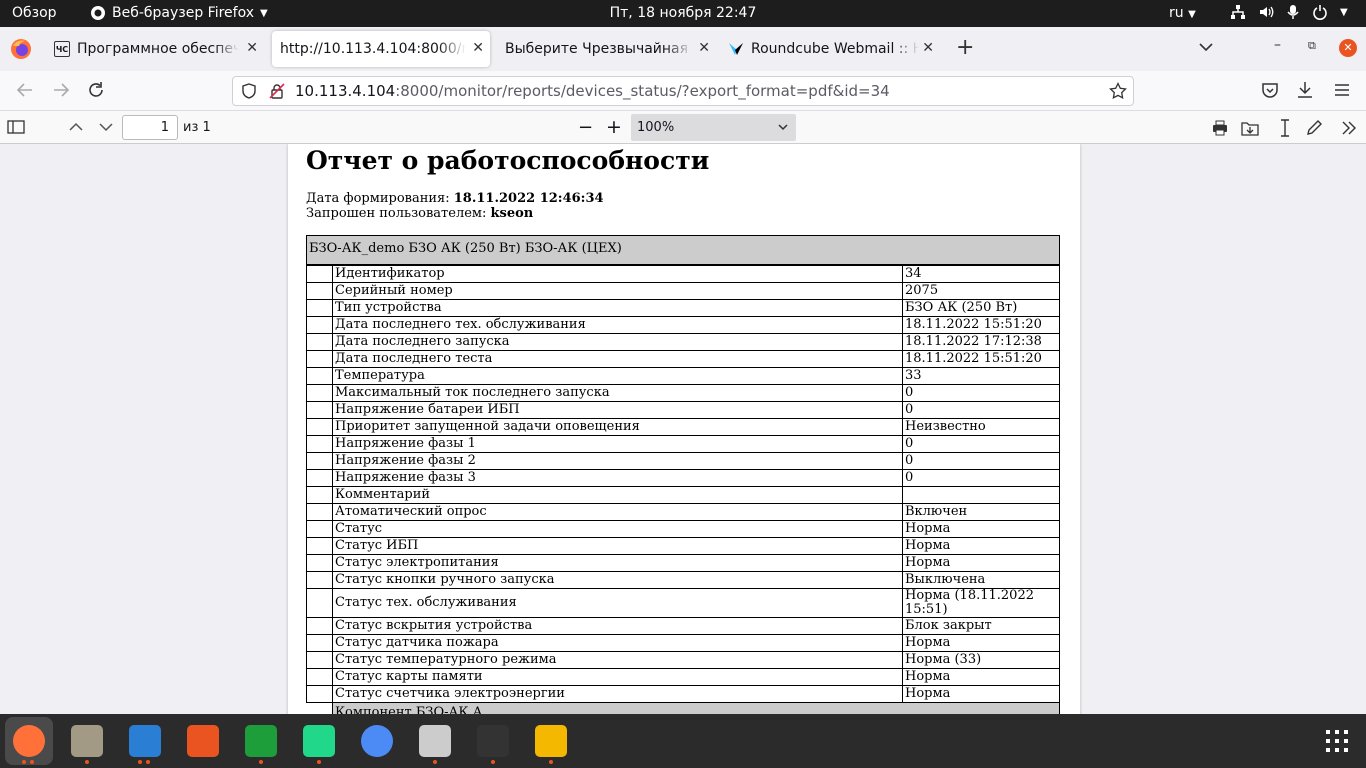  Describe the element at coordinates (1348, 48) in the screenshot. I see `close-window-button: ✕` at that location.